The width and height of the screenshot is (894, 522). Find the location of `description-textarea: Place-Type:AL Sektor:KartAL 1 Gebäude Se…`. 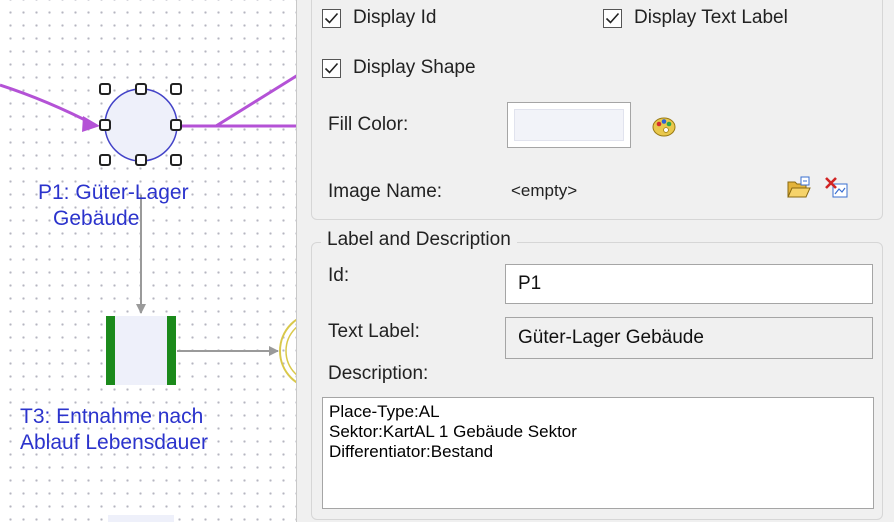

description-textarea: Place-Type:AL Sektor:KartAL 1 Gebäude Se… is located at coordinates (598, 453).